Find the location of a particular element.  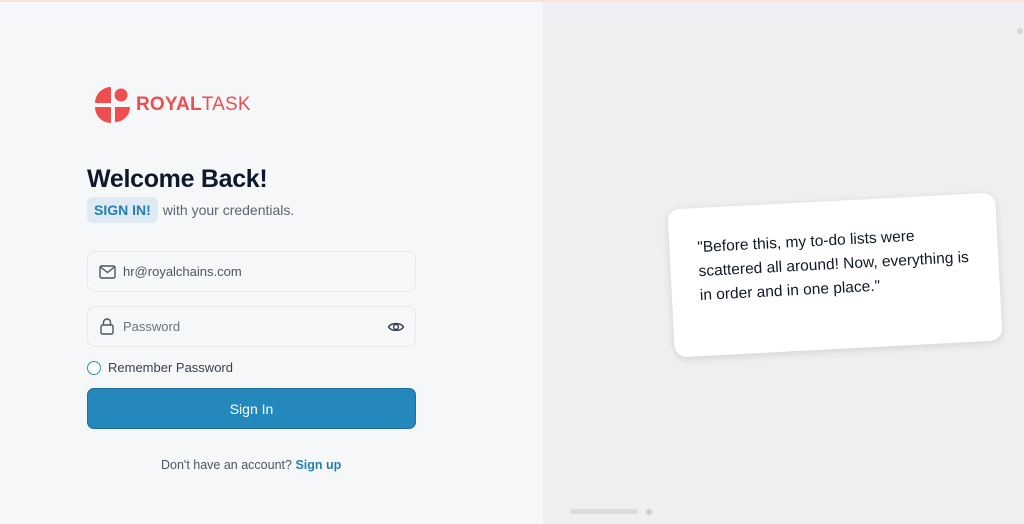

remember-radio is located at coordinates (94, 367).